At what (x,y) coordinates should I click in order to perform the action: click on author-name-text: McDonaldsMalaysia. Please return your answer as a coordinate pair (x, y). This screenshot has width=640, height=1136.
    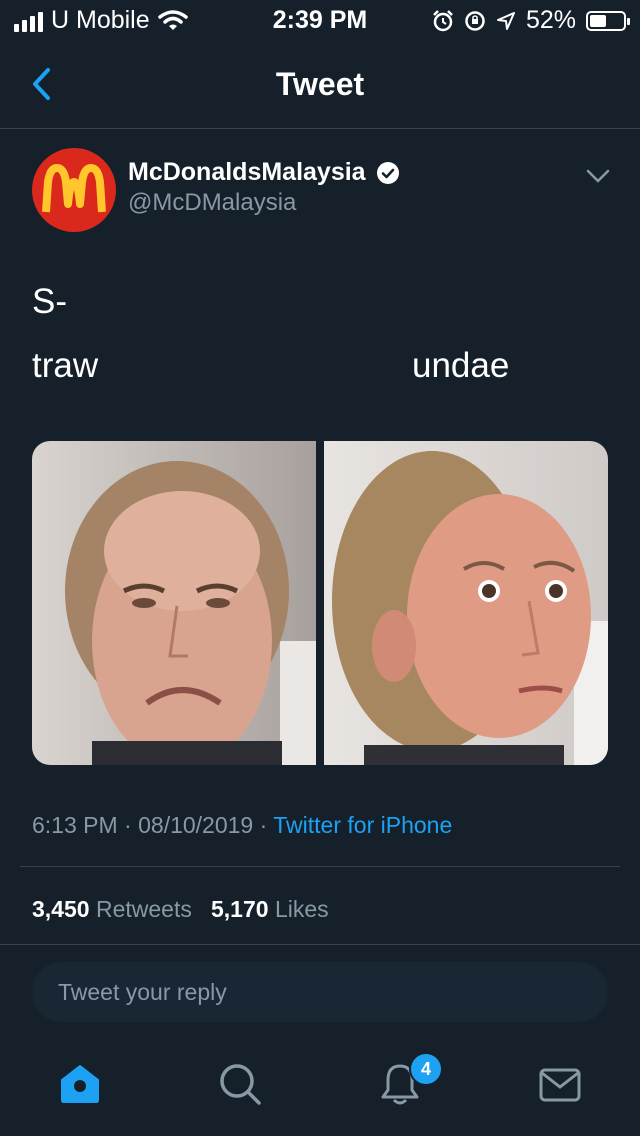
    Looking at the image, I should click on (247, 172).